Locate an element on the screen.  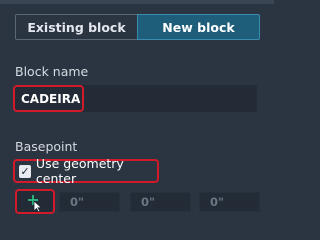
crosshair-pick-icon is located at coordinates (35, 203).